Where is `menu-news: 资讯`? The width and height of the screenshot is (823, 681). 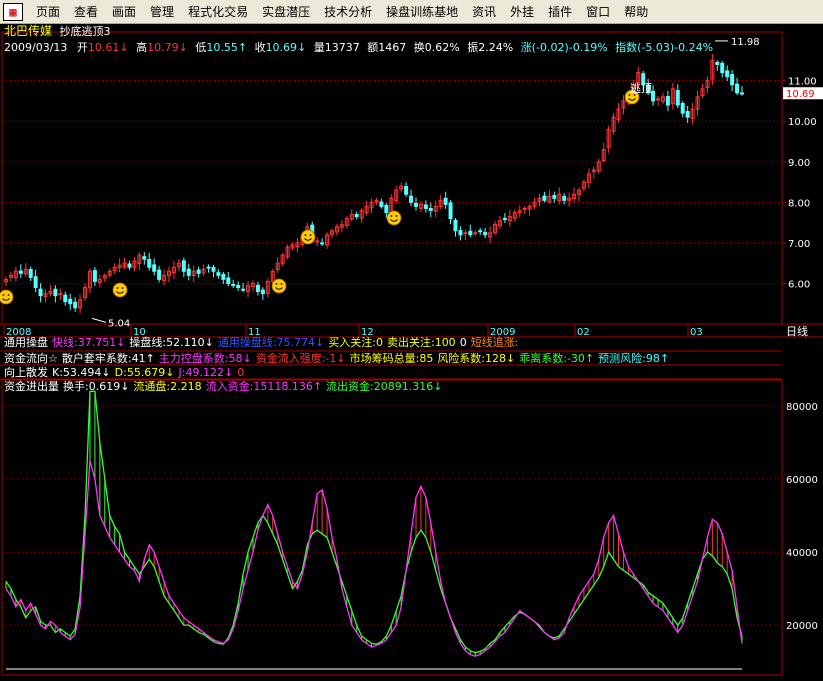 menu-news: 资讯 is located at coordinates (484, 12).